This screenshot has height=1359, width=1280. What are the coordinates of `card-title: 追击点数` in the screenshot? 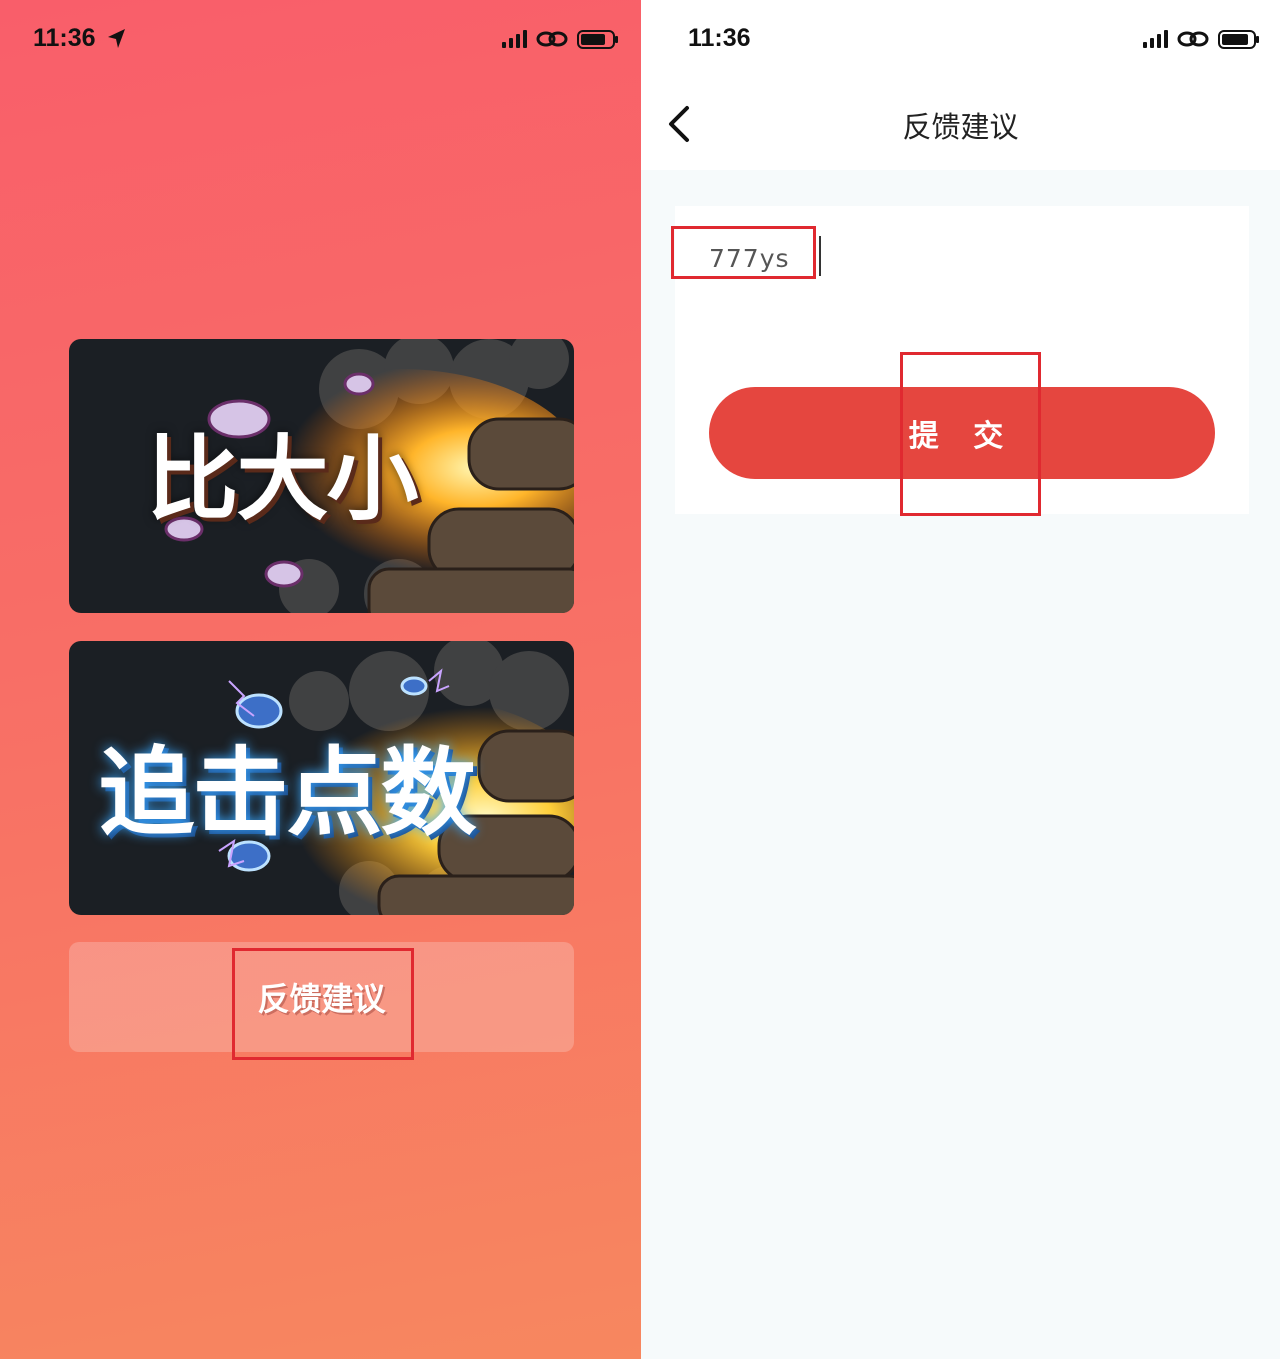 It's located at (287, 793).